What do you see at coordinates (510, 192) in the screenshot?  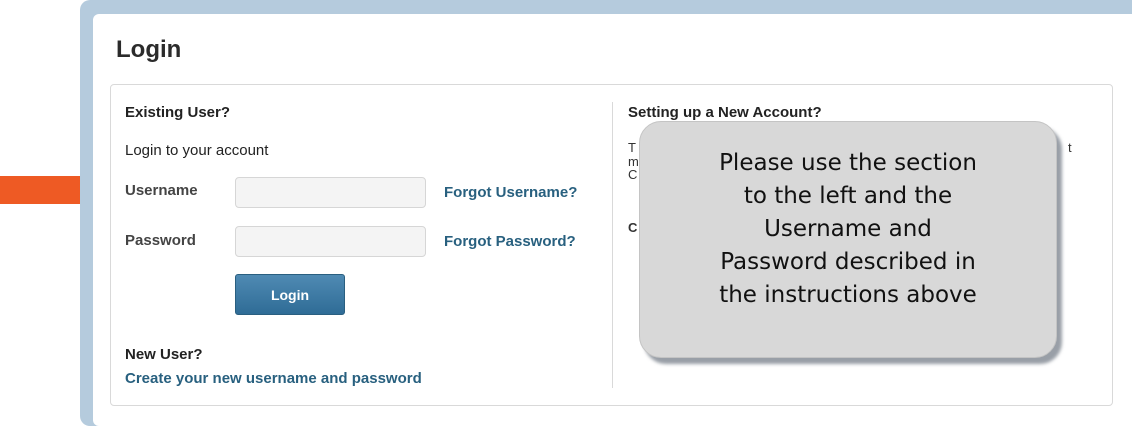 I see `forgot-username-link: Forgot Username?` at bounding box center [510, 192].